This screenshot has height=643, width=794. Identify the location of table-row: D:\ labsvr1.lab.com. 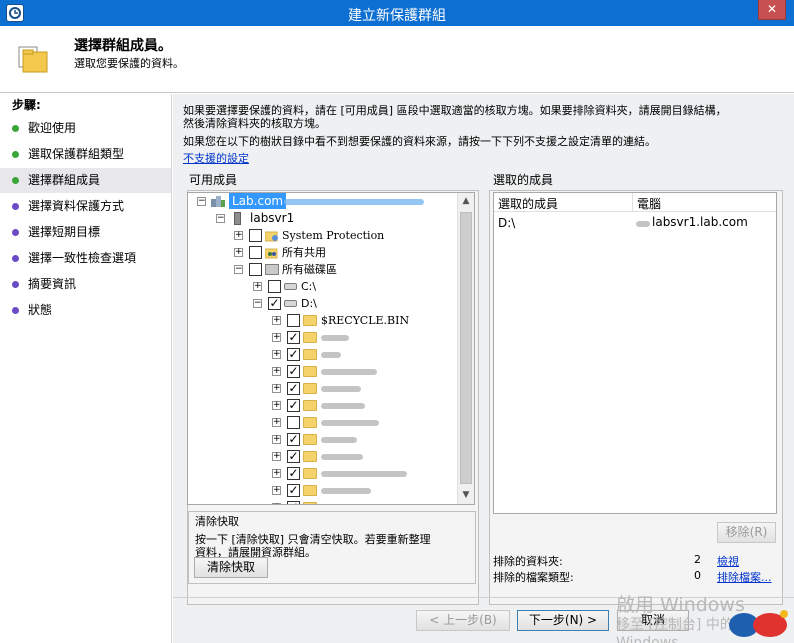
(635, 223).